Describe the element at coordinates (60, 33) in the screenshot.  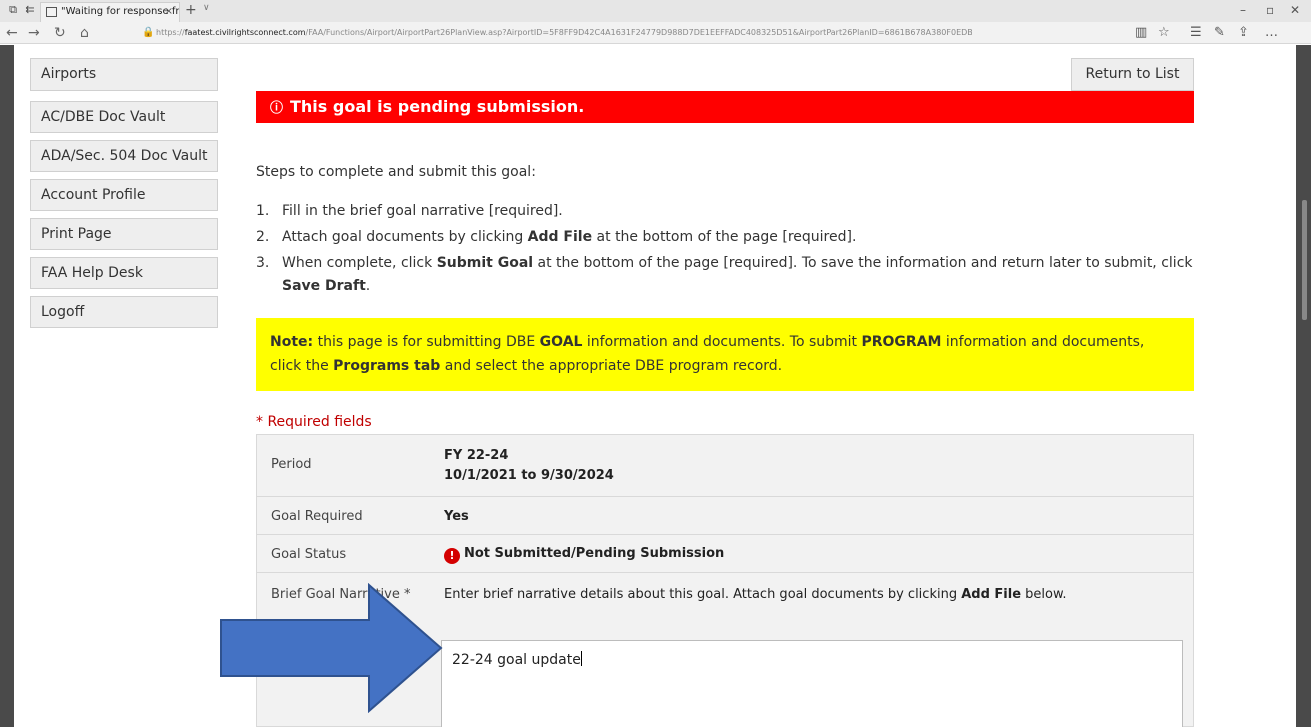
I see `refresh-icon: ↻` at that location.